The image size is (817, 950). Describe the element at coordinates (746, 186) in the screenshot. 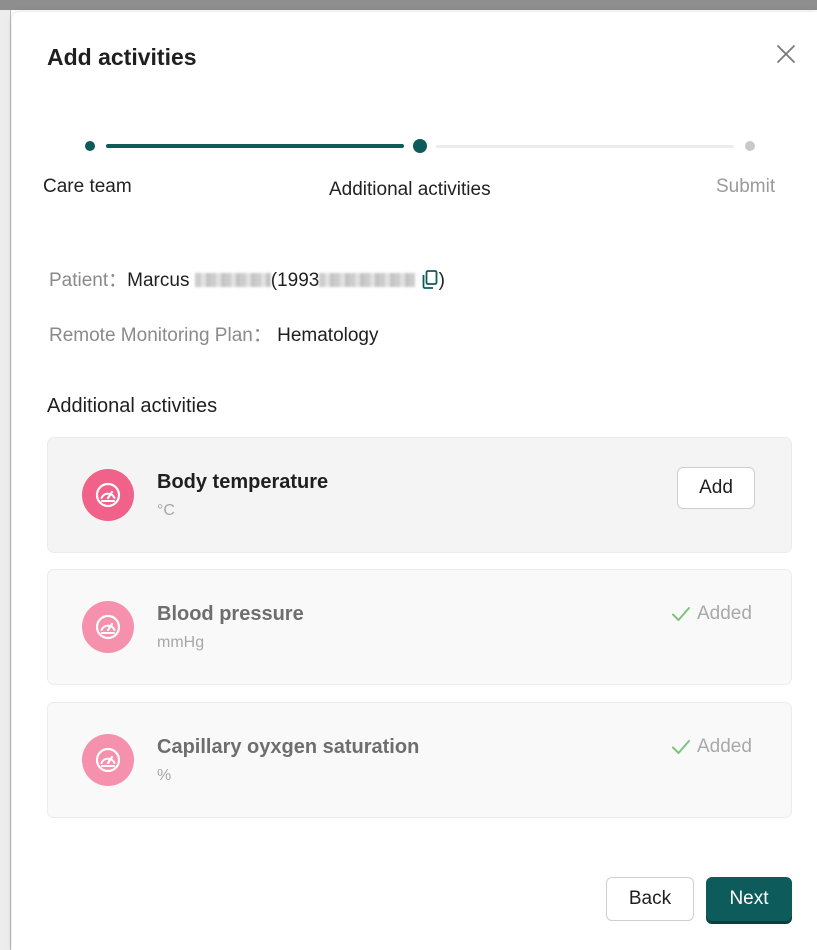

I see `step-label-submit: Submit` at that location.